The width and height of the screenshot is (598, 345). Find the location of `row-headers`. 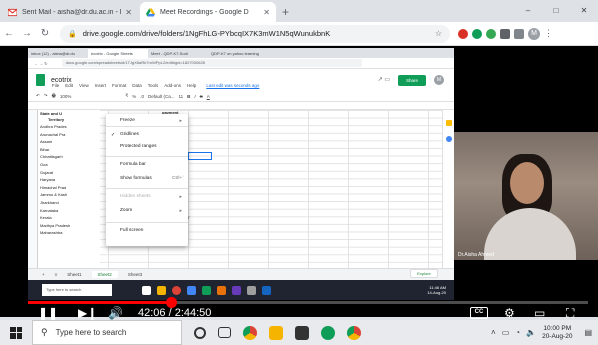

row-headers is located at coordinates (33, 194).